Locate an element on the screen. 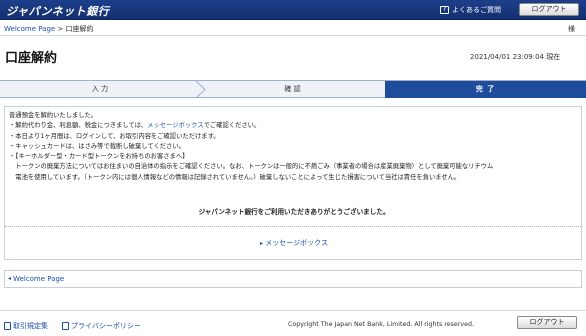 This screenshot has width=586, height=336. thanks-message: ジャパンネット銀行をご利用いただきありがとうございました。 is located at coordinates (294, 212).